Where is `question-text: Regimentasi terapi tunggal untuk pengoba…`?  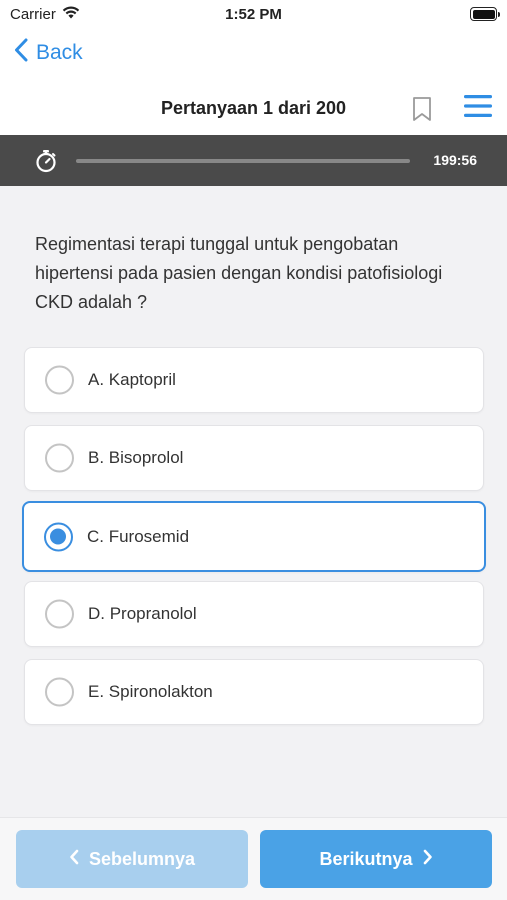 question-text: Regimentasi terapi tunggal untuk pengoba… is located at coordinates (239, 273).